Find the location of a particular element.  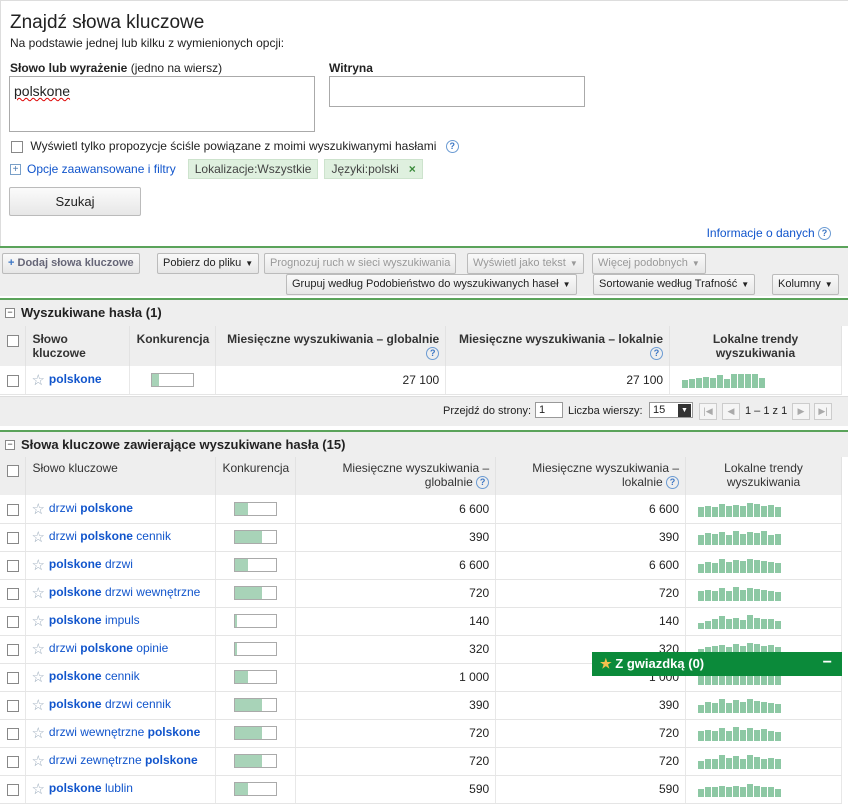

starred-panel: ★ Z gwiazdką (0) − is located at coordinates (717, 664).